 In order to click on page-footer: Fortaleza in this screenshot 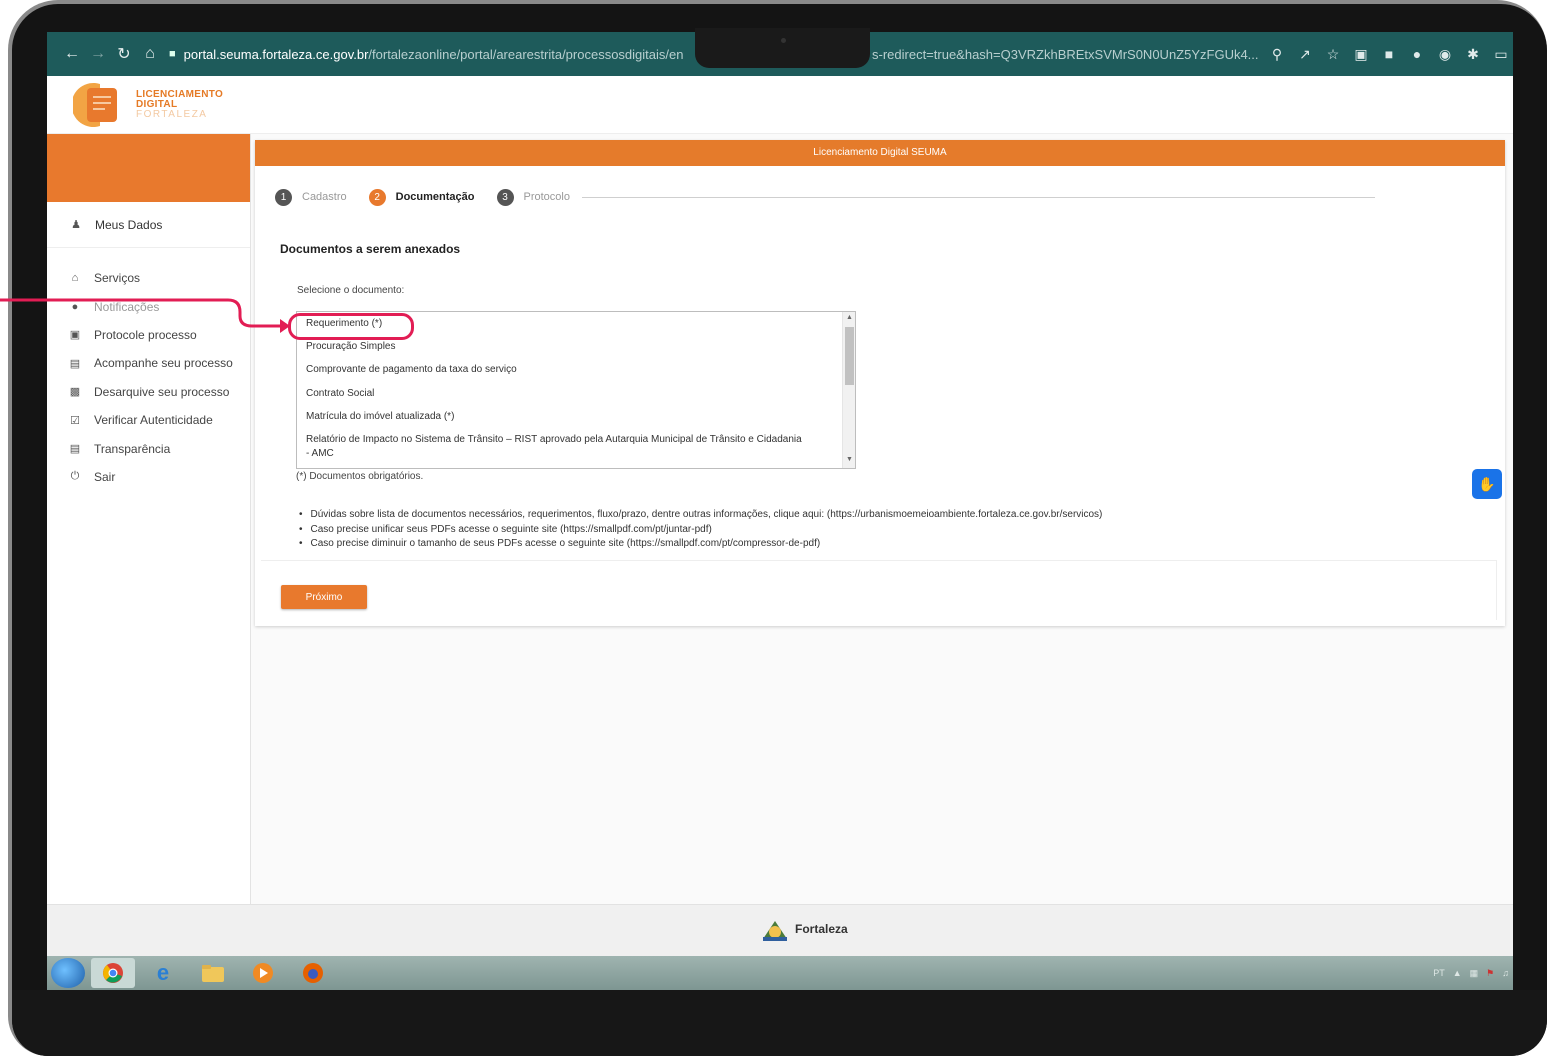, I will do `click(780, 930)`.